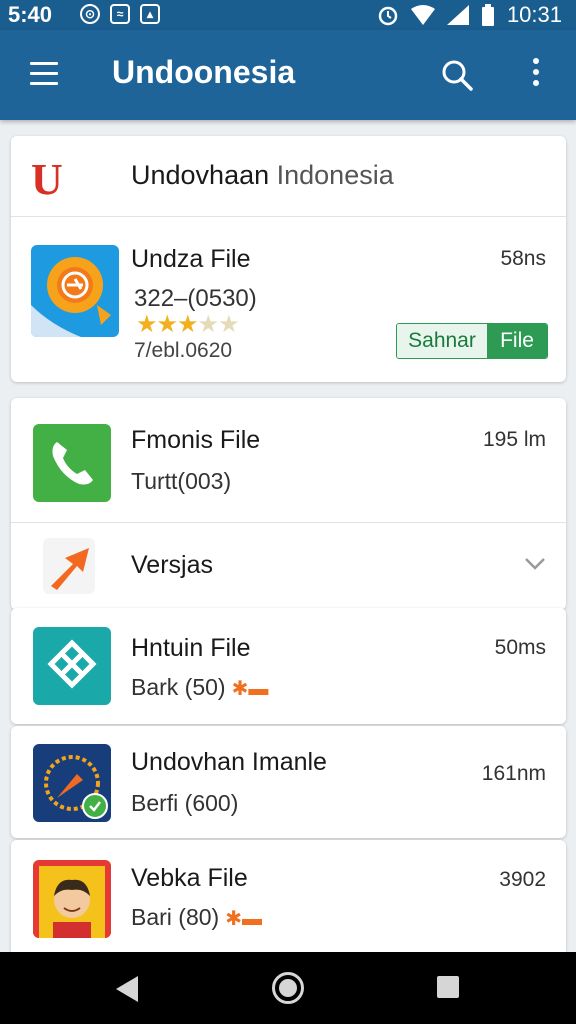 The image size is (576, 1024). What do you see at coordinates (422, 15) in the screenshot?
I see `wifi-icon` at bounding box center [422, 15].